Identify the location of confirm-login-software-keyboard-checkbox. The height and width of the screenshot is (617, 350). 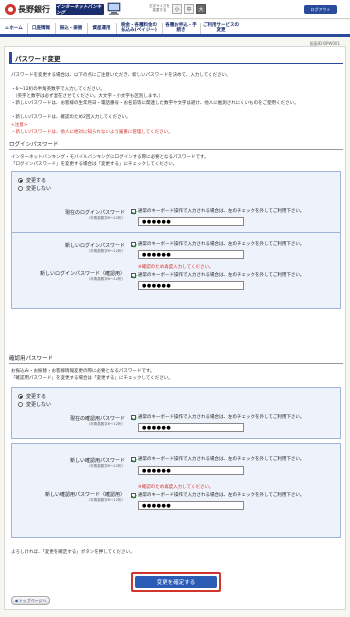
(133, 275).